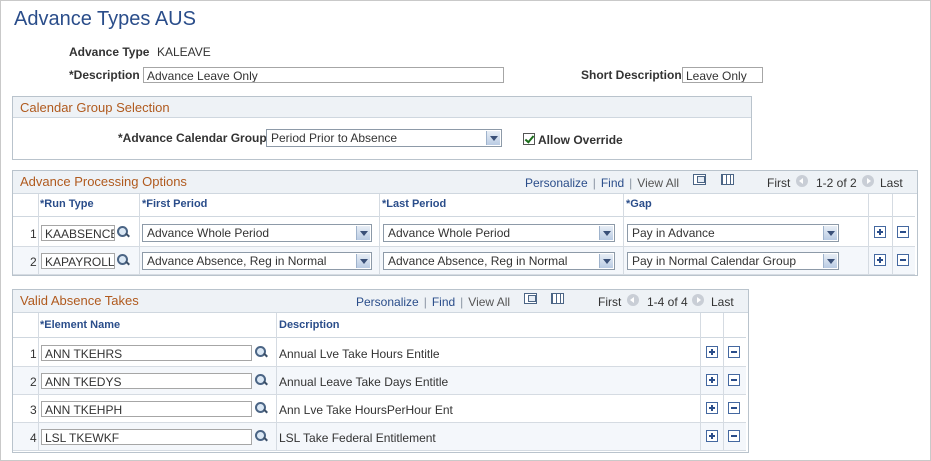 The image size is (931, 461). What do you see at coordinates (95, 107) in the screenshot?
I see `calendar-group-title: Calendar Group Selection` at bounding box center [95, 107].